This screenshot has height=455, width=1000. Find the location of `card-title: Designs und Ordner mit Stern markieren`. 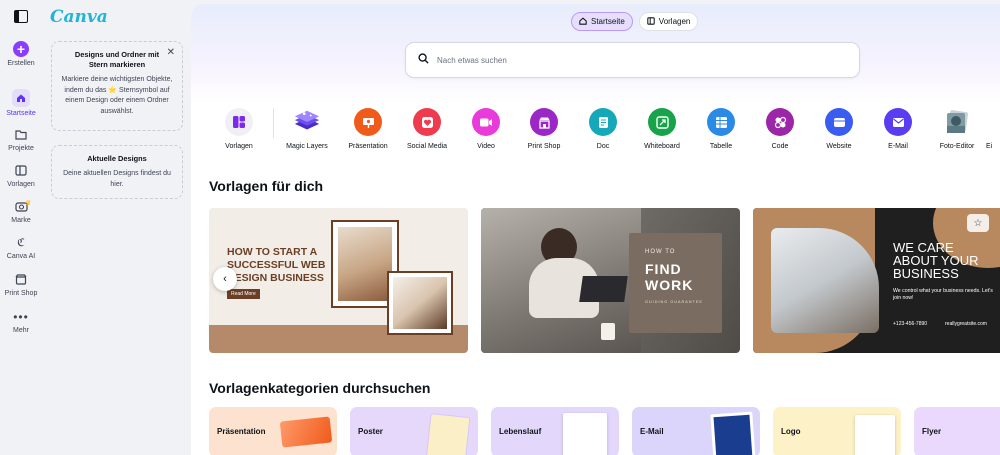

card-title: Designs und Ordner mit Stern markieren is located at coordinates (117, 59).